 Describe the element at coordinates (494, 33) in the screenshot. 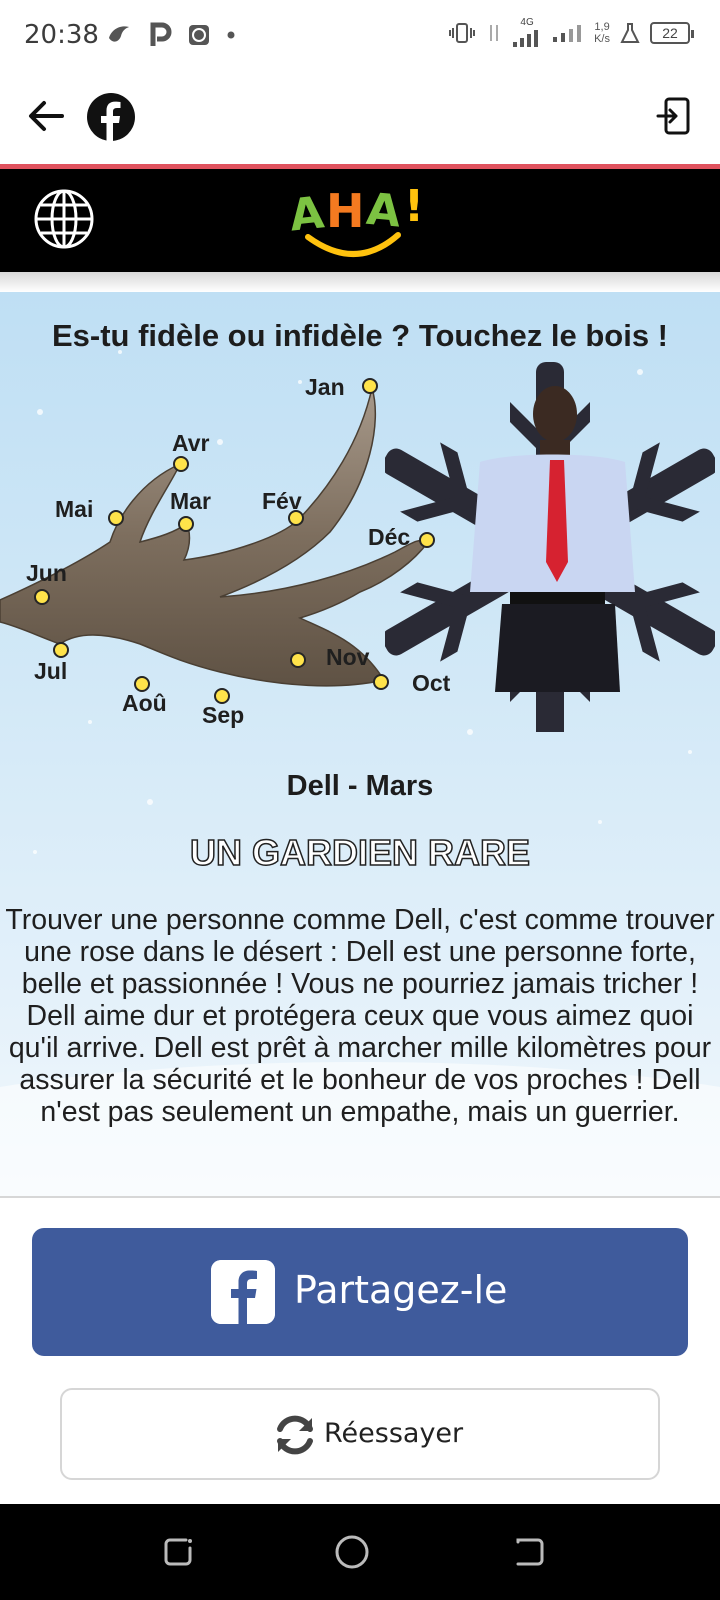

I see `data-arrows-icon` at that location.